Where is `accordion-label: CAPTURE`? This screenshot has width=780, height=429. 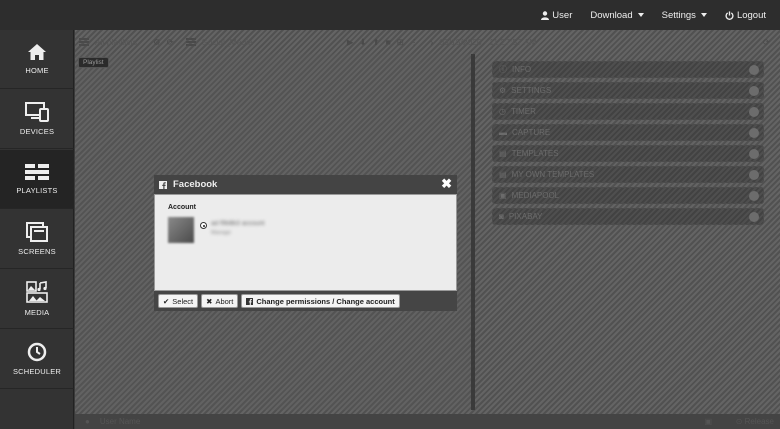 accordion-label: CAPTURE is located at coordinates (531, 132).